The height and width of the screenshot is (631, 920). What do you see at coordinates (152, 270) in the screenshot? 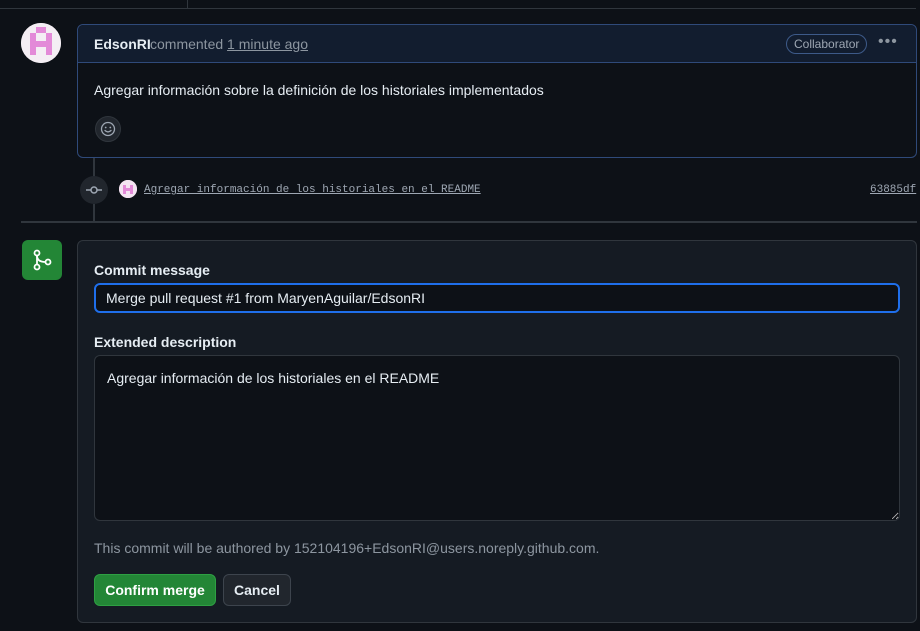
I see `commit-message-label: Commit message` at bounding box center [152, 270].